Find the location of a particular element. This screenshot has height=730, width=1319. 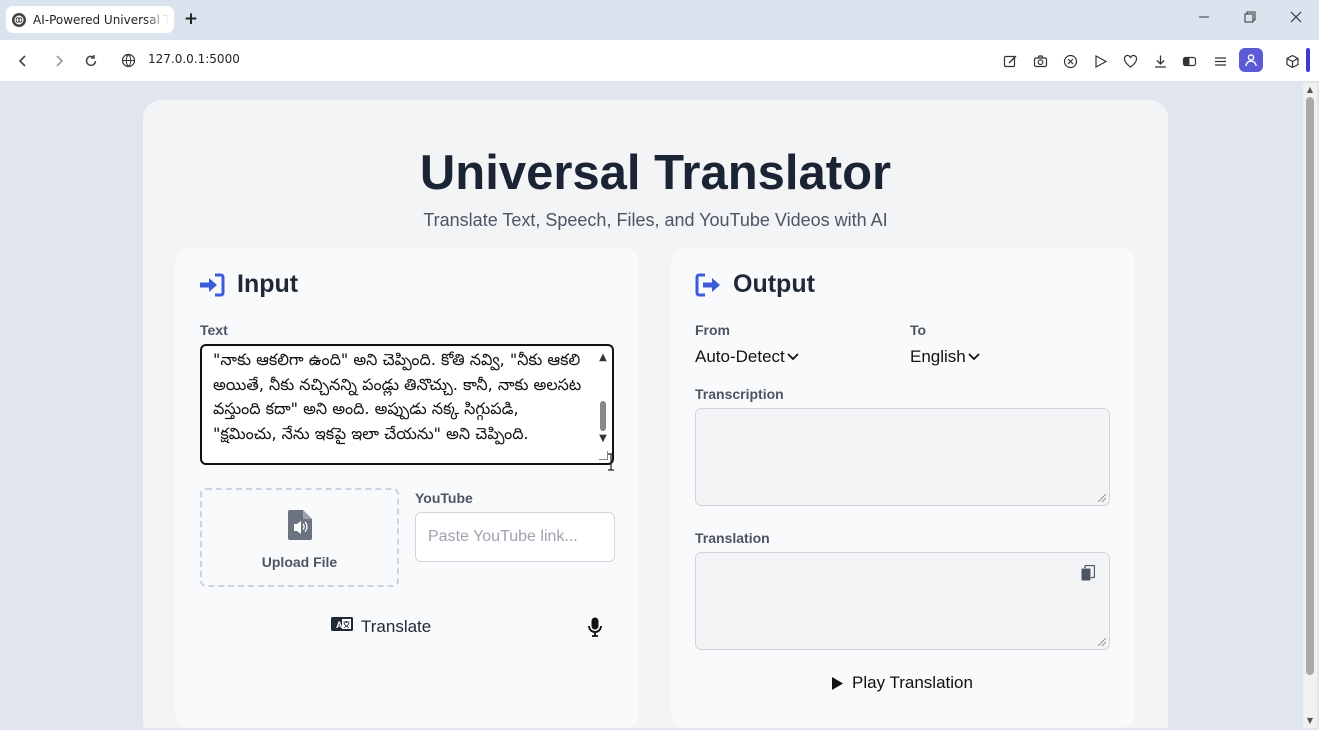

page-scroll-thumb is located at coordinates (1310, 386).